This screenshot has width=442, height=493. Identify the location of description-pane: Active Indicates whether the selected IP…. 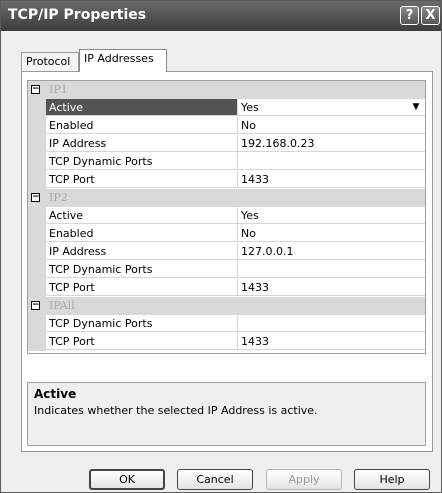
(226, 414).